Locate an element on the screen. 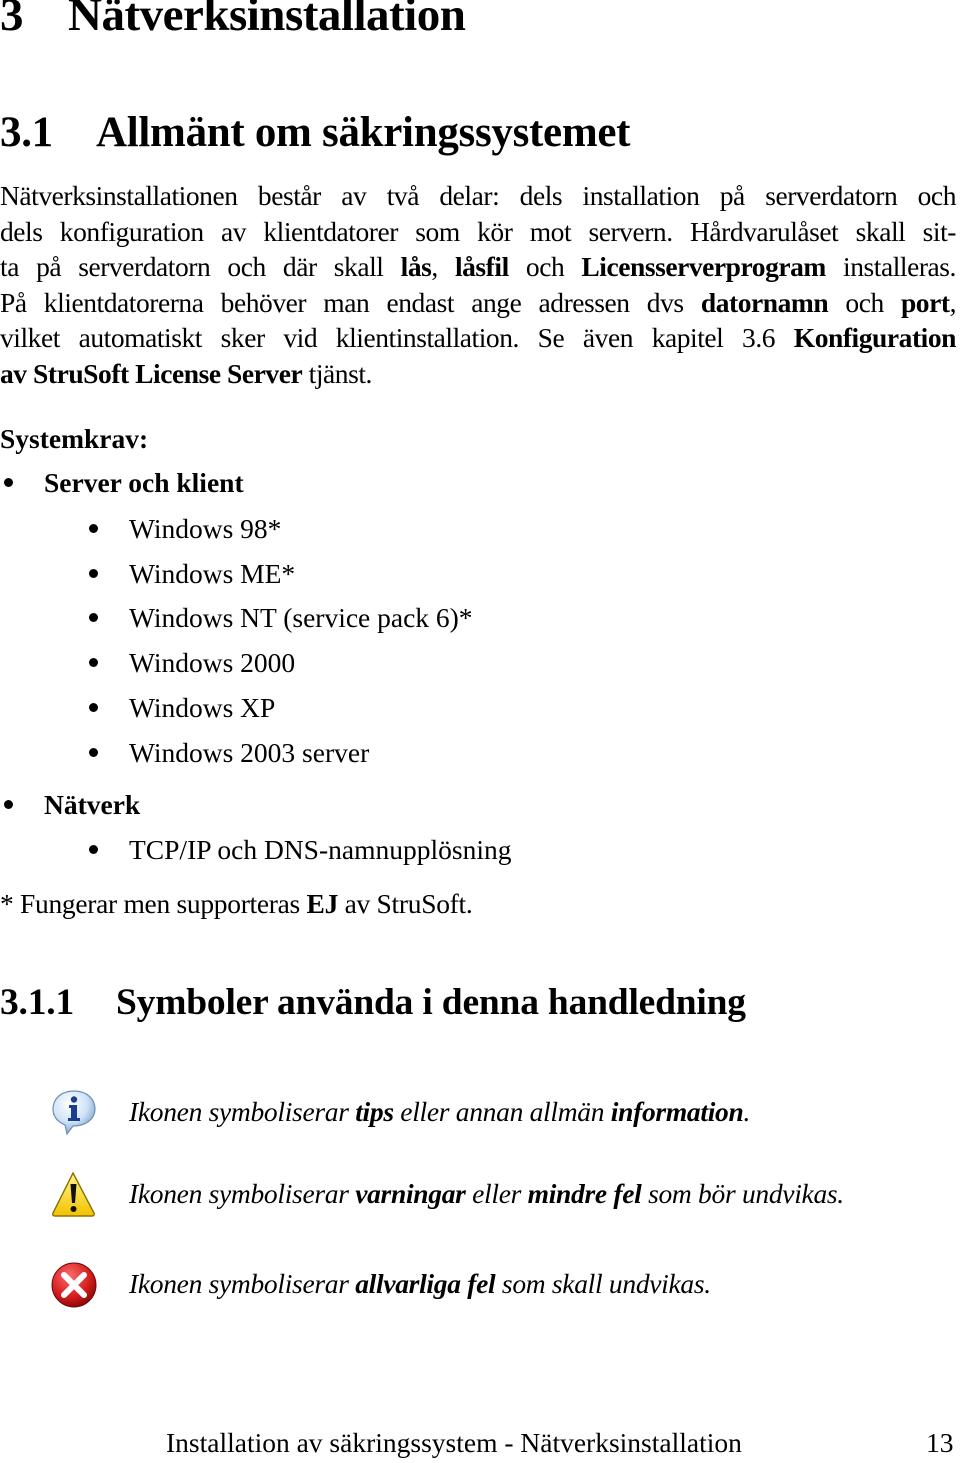 Image resolution: width=960 pixels, height=1463 pixels. emphasis-text: datornamn is located at coordinates (764, 302).